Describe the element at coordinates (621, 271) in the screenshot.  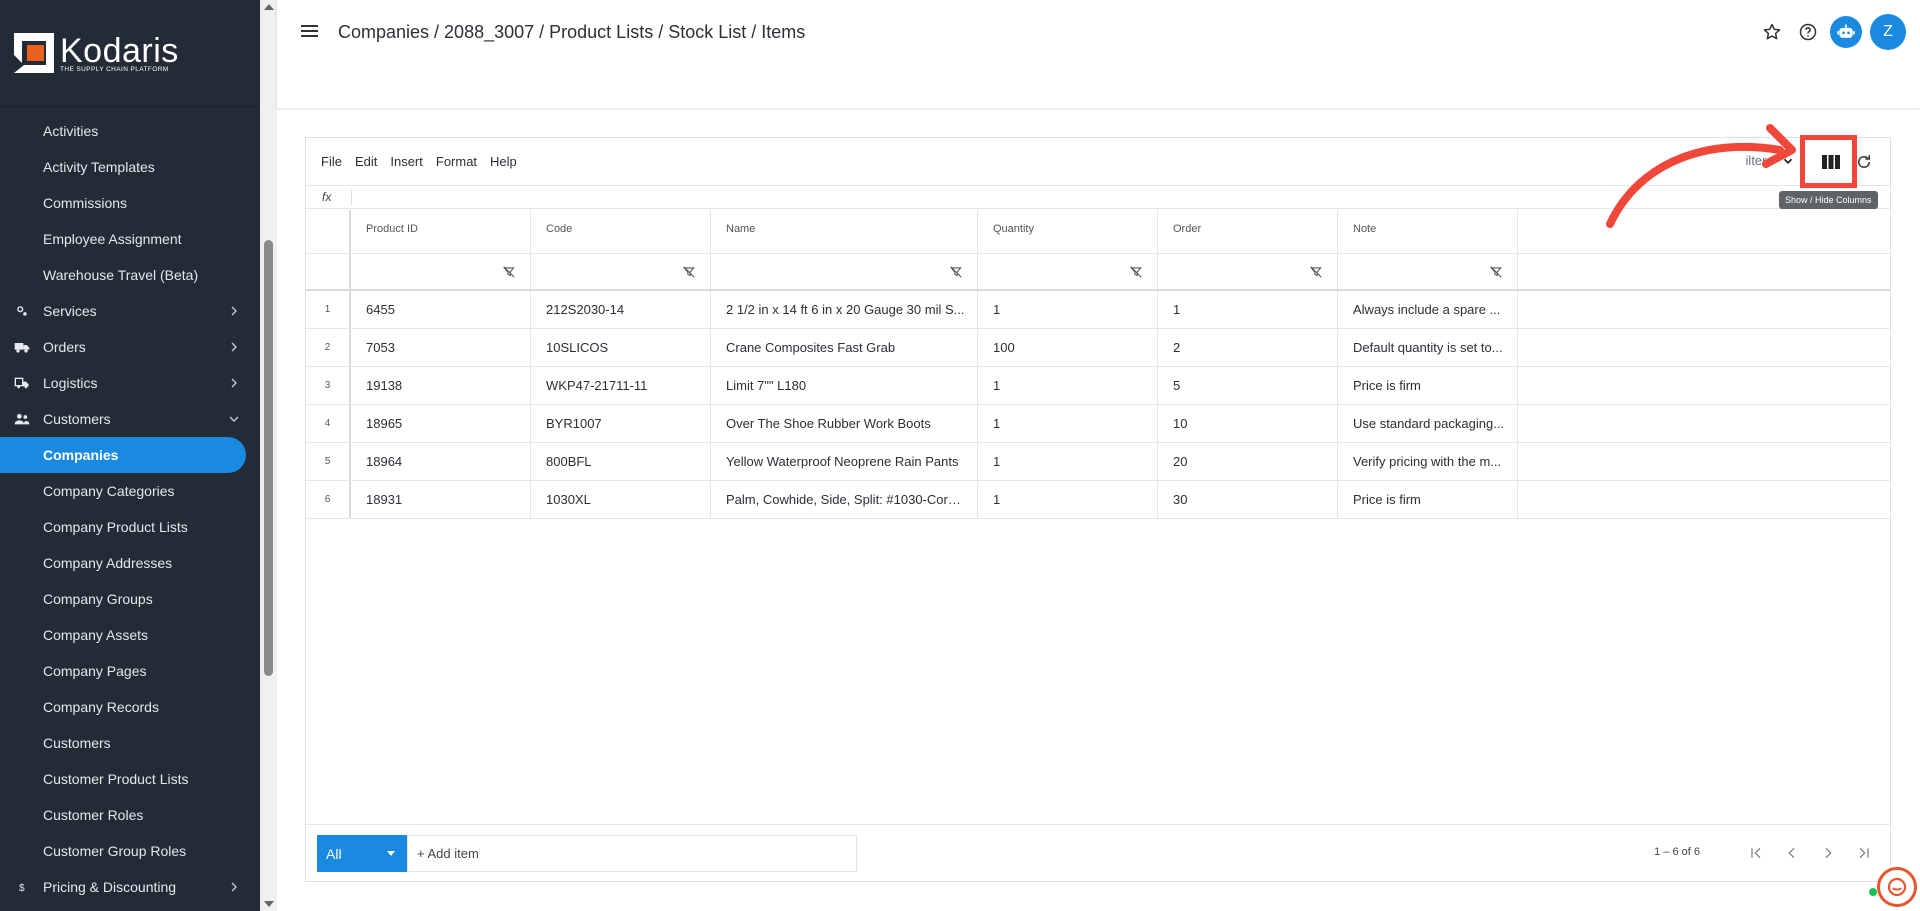
I see `filter-cell-code` at that location.